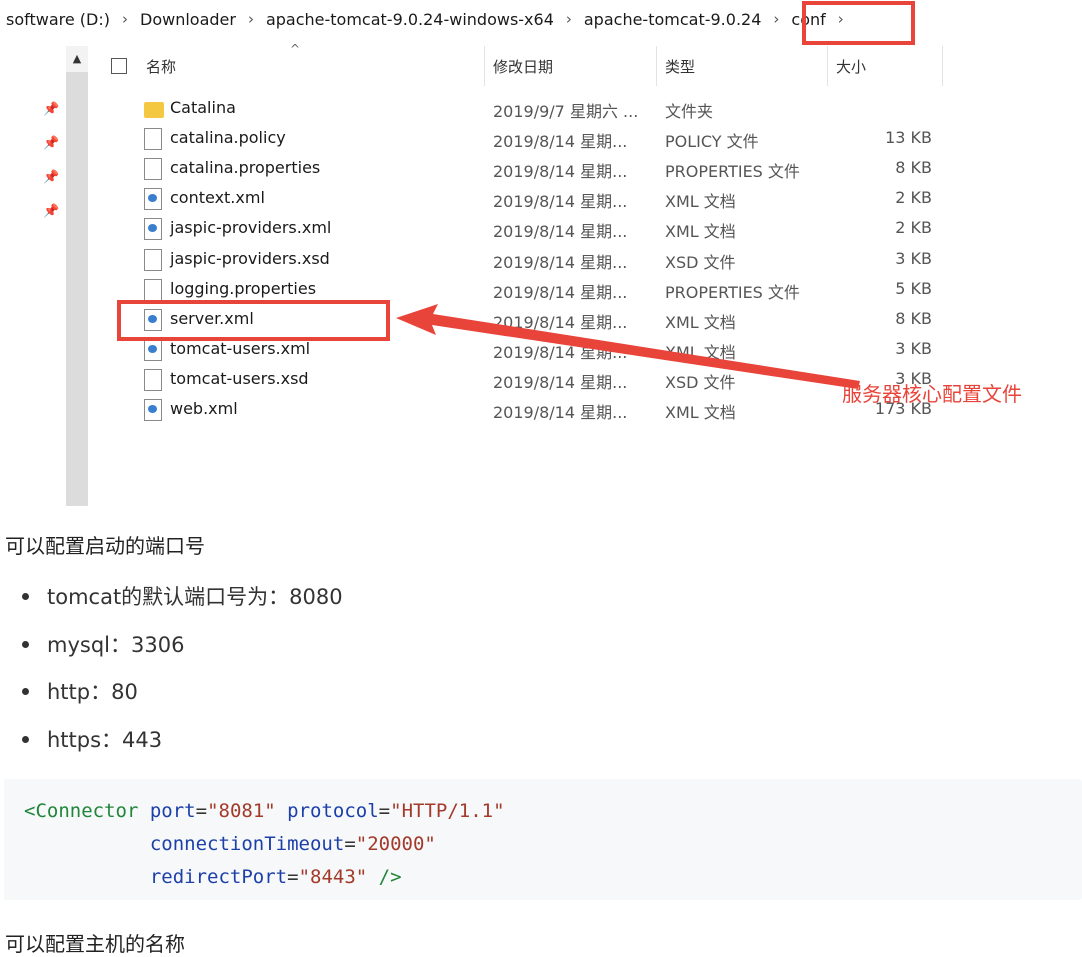  Describe the element at coordinates (628, 346) in the screenshot. I see `annotation-arrow` at that location.